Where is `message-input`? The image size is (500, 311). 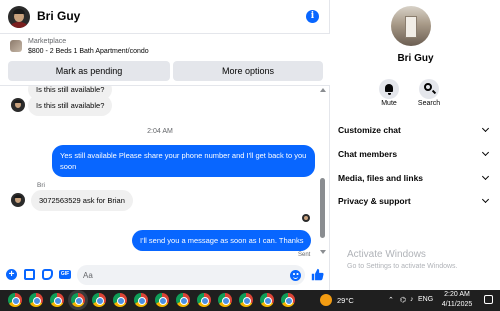 message-input is located at coordinates (191, 275).